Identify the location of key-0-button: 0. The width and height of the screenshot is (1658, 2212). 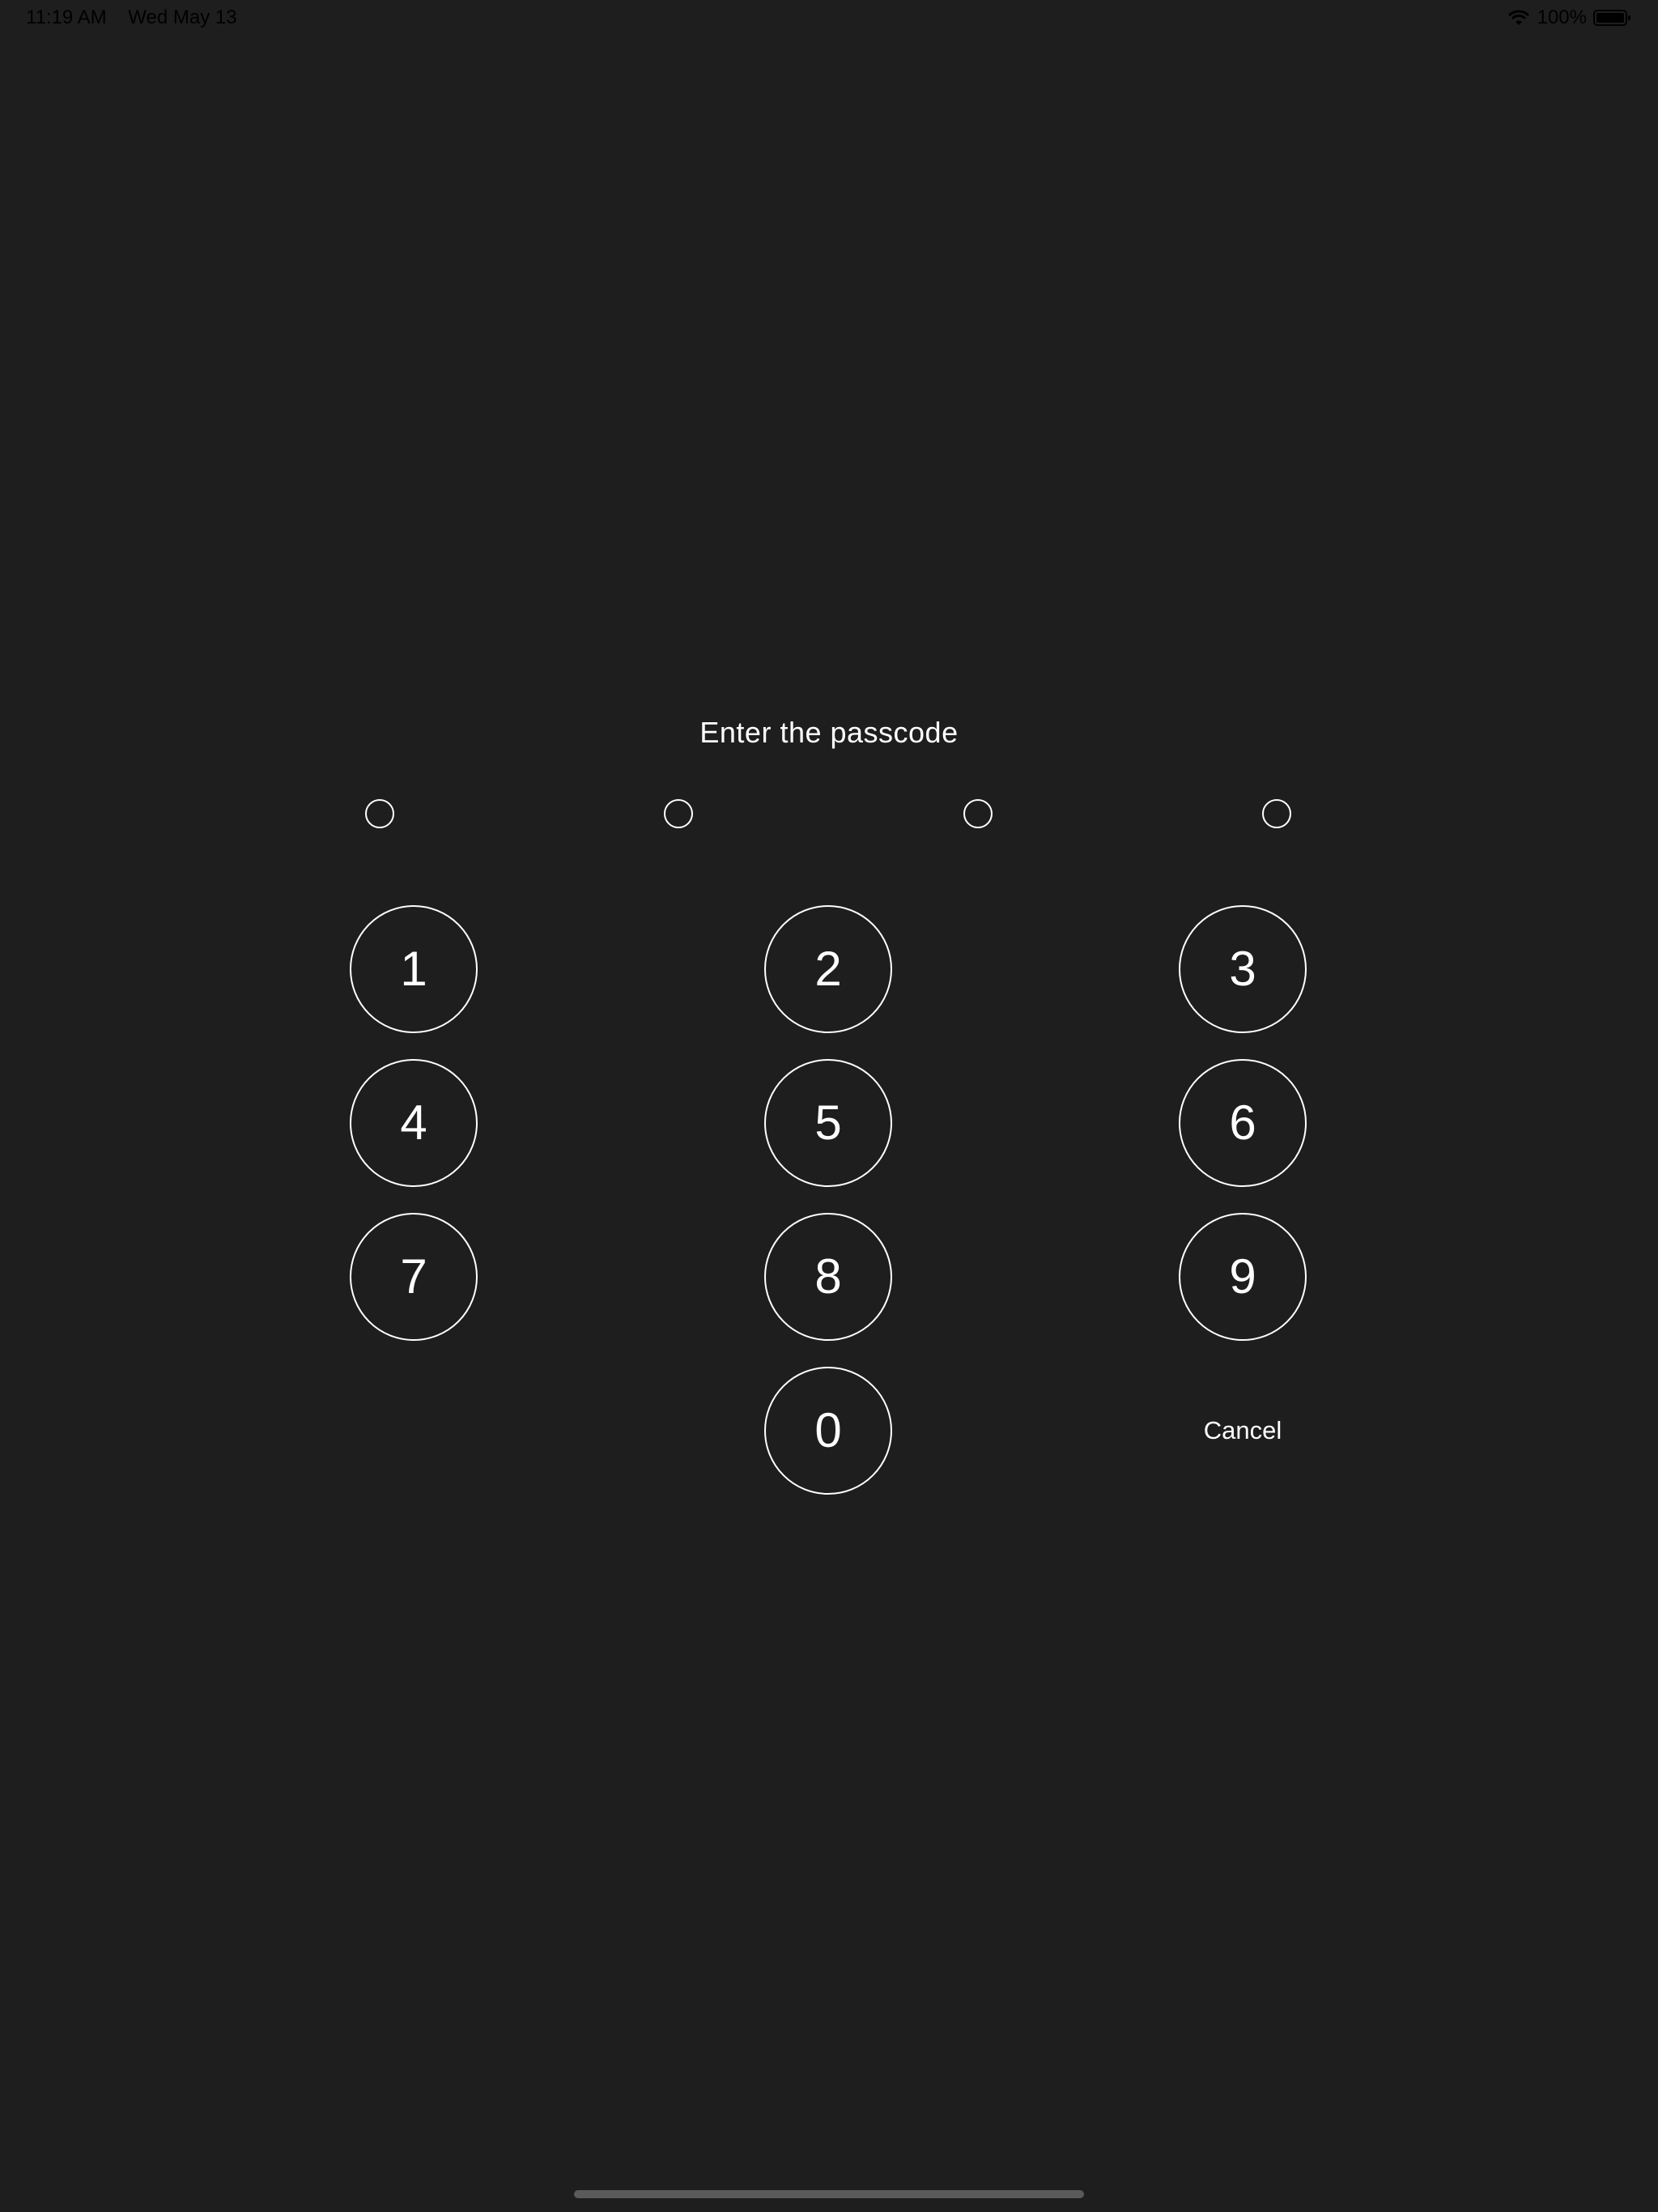
(828, 1431).